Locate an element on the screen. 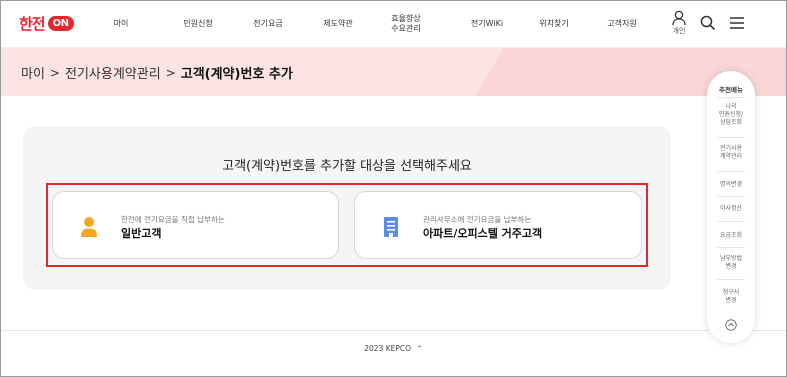 The image size is (787, 377). nav-location: 위치찾기 is located at coordinates (554, 24).